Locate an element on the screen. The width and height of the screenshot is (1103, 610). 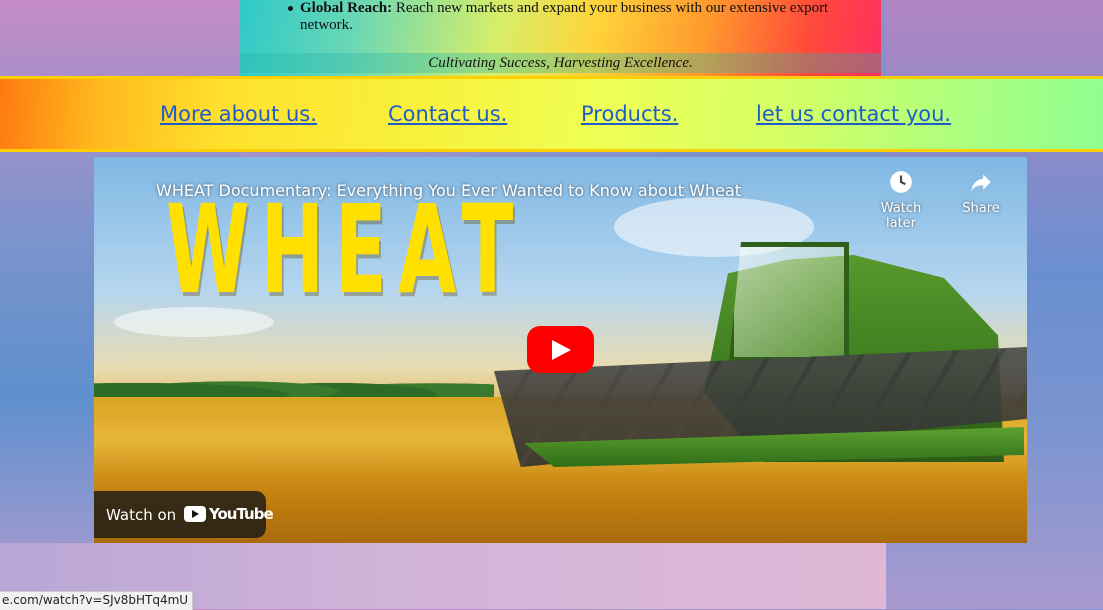
feature-title: Global Reach: is located at coordinates (346, 8).